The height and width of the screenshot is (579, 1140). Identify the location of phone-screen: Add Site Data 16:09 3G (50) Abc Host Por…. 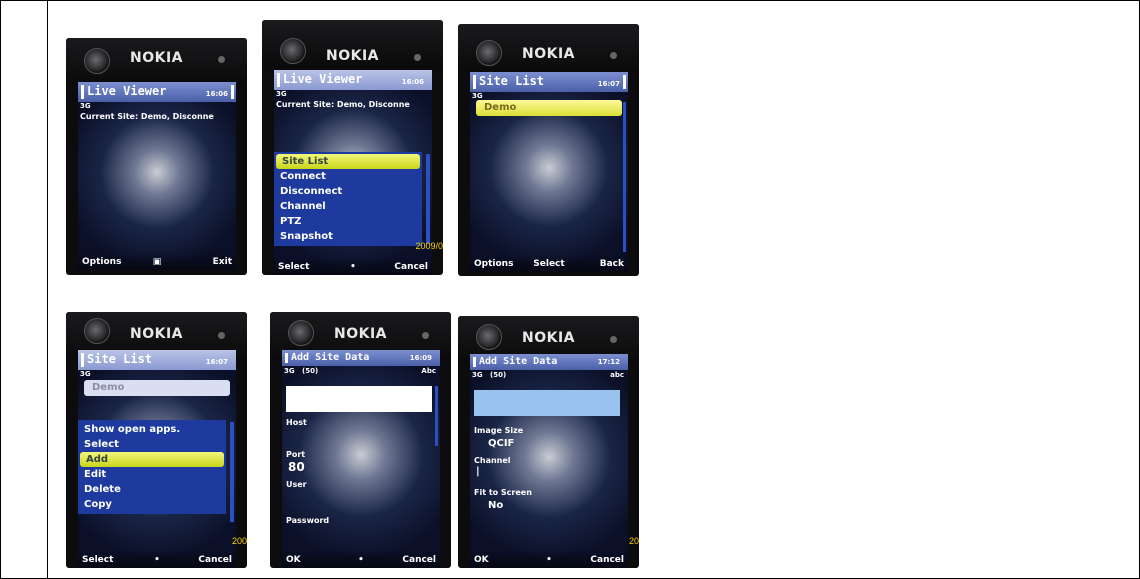
(361, 459).